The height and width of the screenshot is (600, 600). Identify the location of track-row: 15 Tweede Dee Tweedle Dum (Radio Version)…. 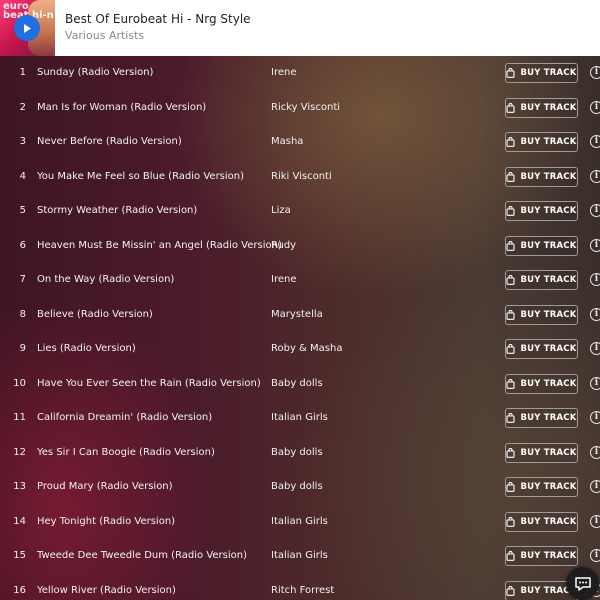
(300, 556).